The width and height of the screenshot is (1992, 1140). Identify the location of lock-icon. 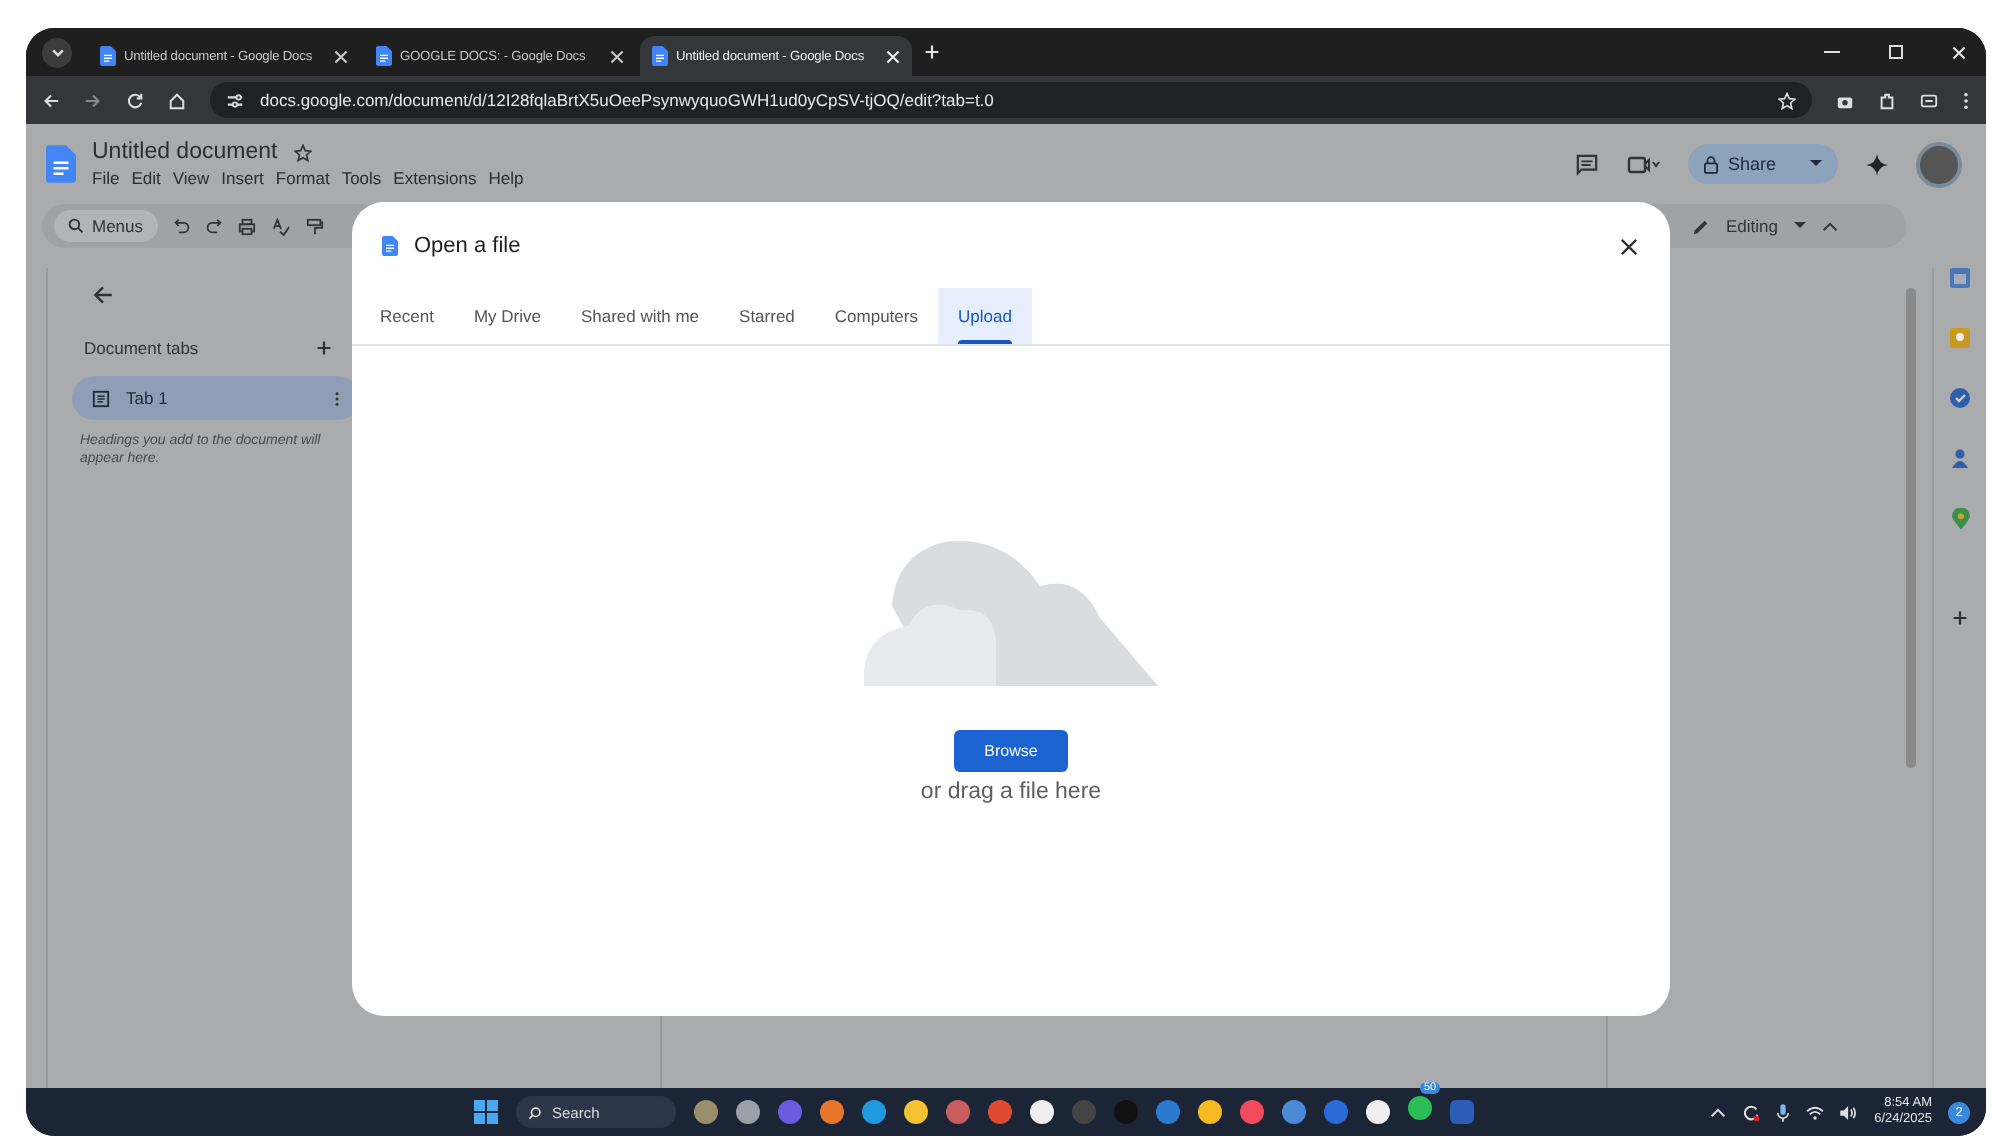
(1710, 164).